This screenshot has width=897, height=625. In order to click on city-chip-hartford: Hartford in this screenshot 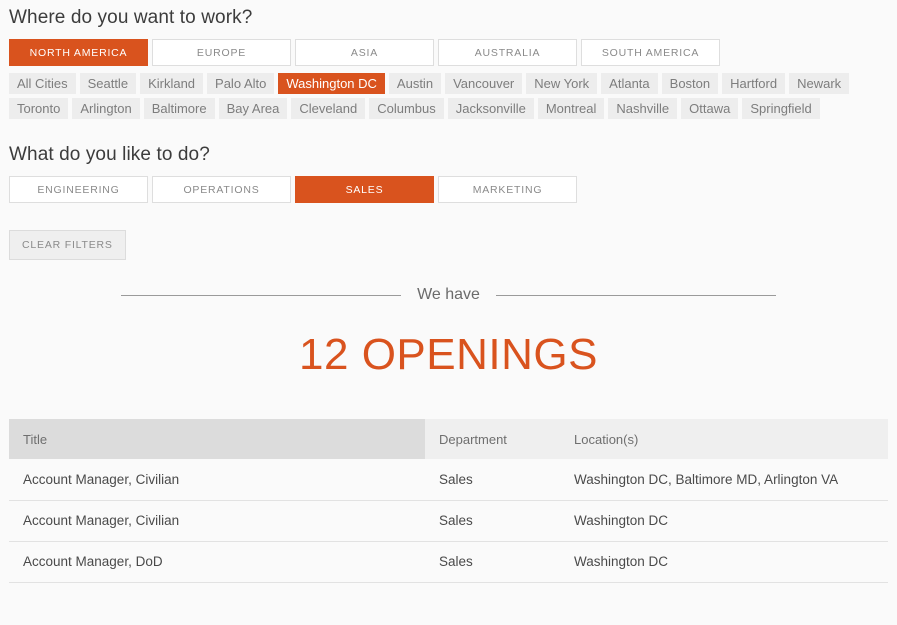, I will do `click(754, 83)`.